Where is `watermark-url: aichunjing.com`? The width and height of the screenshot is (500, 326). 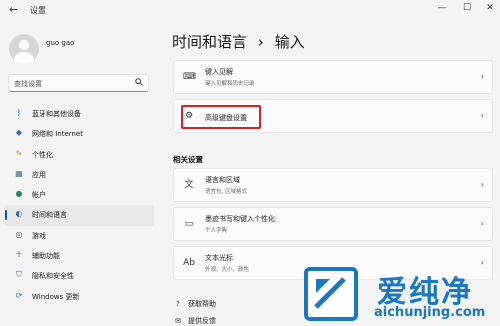 watermark-url: aichunjing.com is located at coordinates (430, 312).